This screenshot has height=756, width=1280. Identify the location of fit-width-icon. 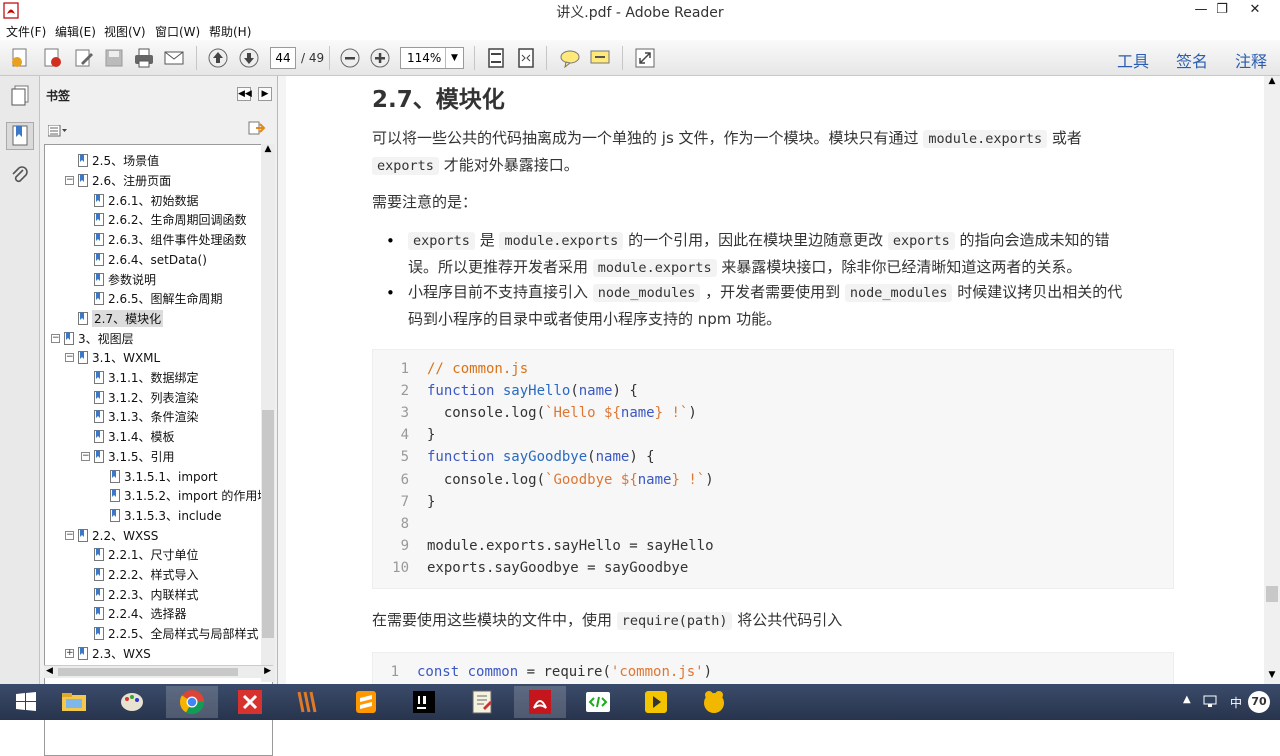
(526, 58).